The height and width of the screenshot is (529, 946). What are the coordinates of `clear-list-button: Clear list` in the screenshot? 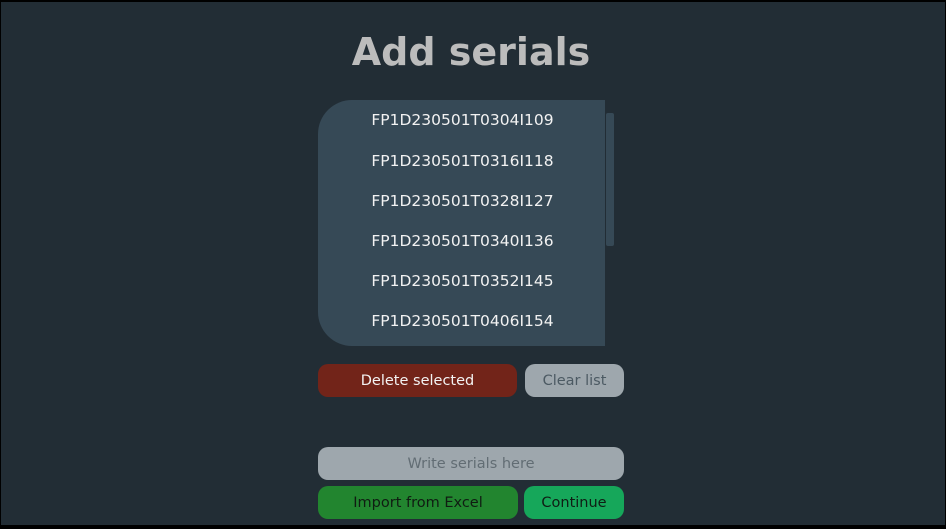 It's located at (574, 380).